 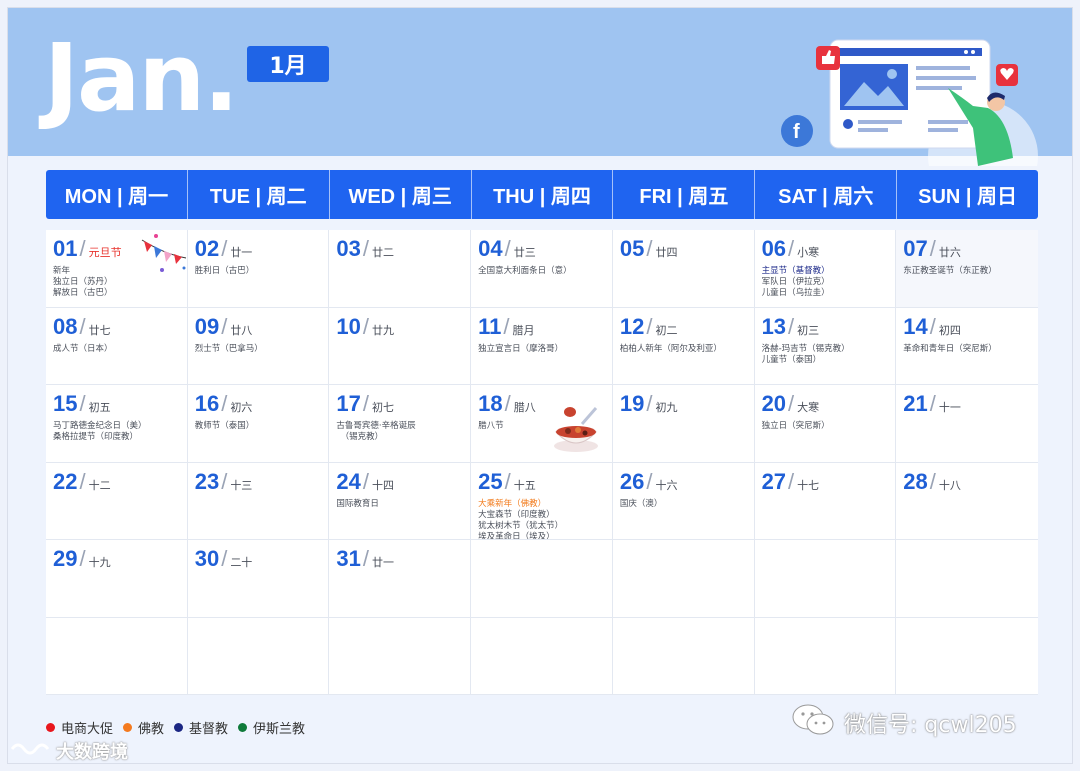 What do you see at coordinates (949, 485) in the screenshot?
I see `lunar-date: 十八` at bounding box center [949, 485].